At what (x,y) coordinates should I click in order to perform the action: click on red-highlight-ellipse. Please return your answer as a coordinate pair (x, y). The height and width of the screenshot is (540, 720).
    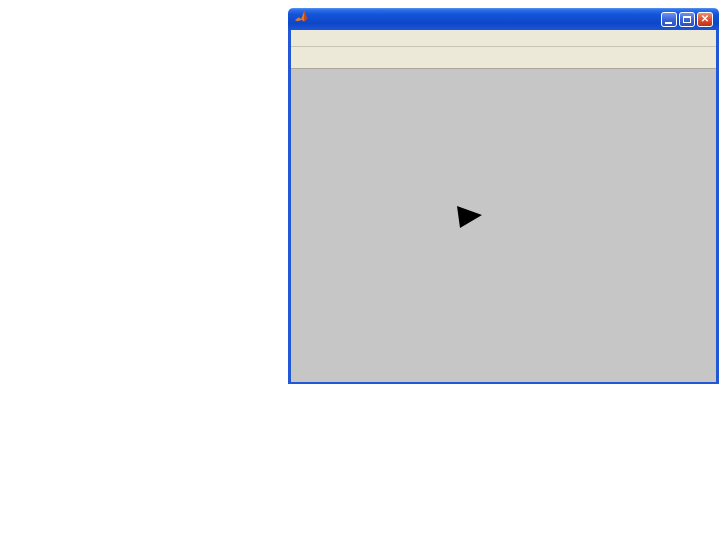
    Looking at the image, I should click on (232, 404).